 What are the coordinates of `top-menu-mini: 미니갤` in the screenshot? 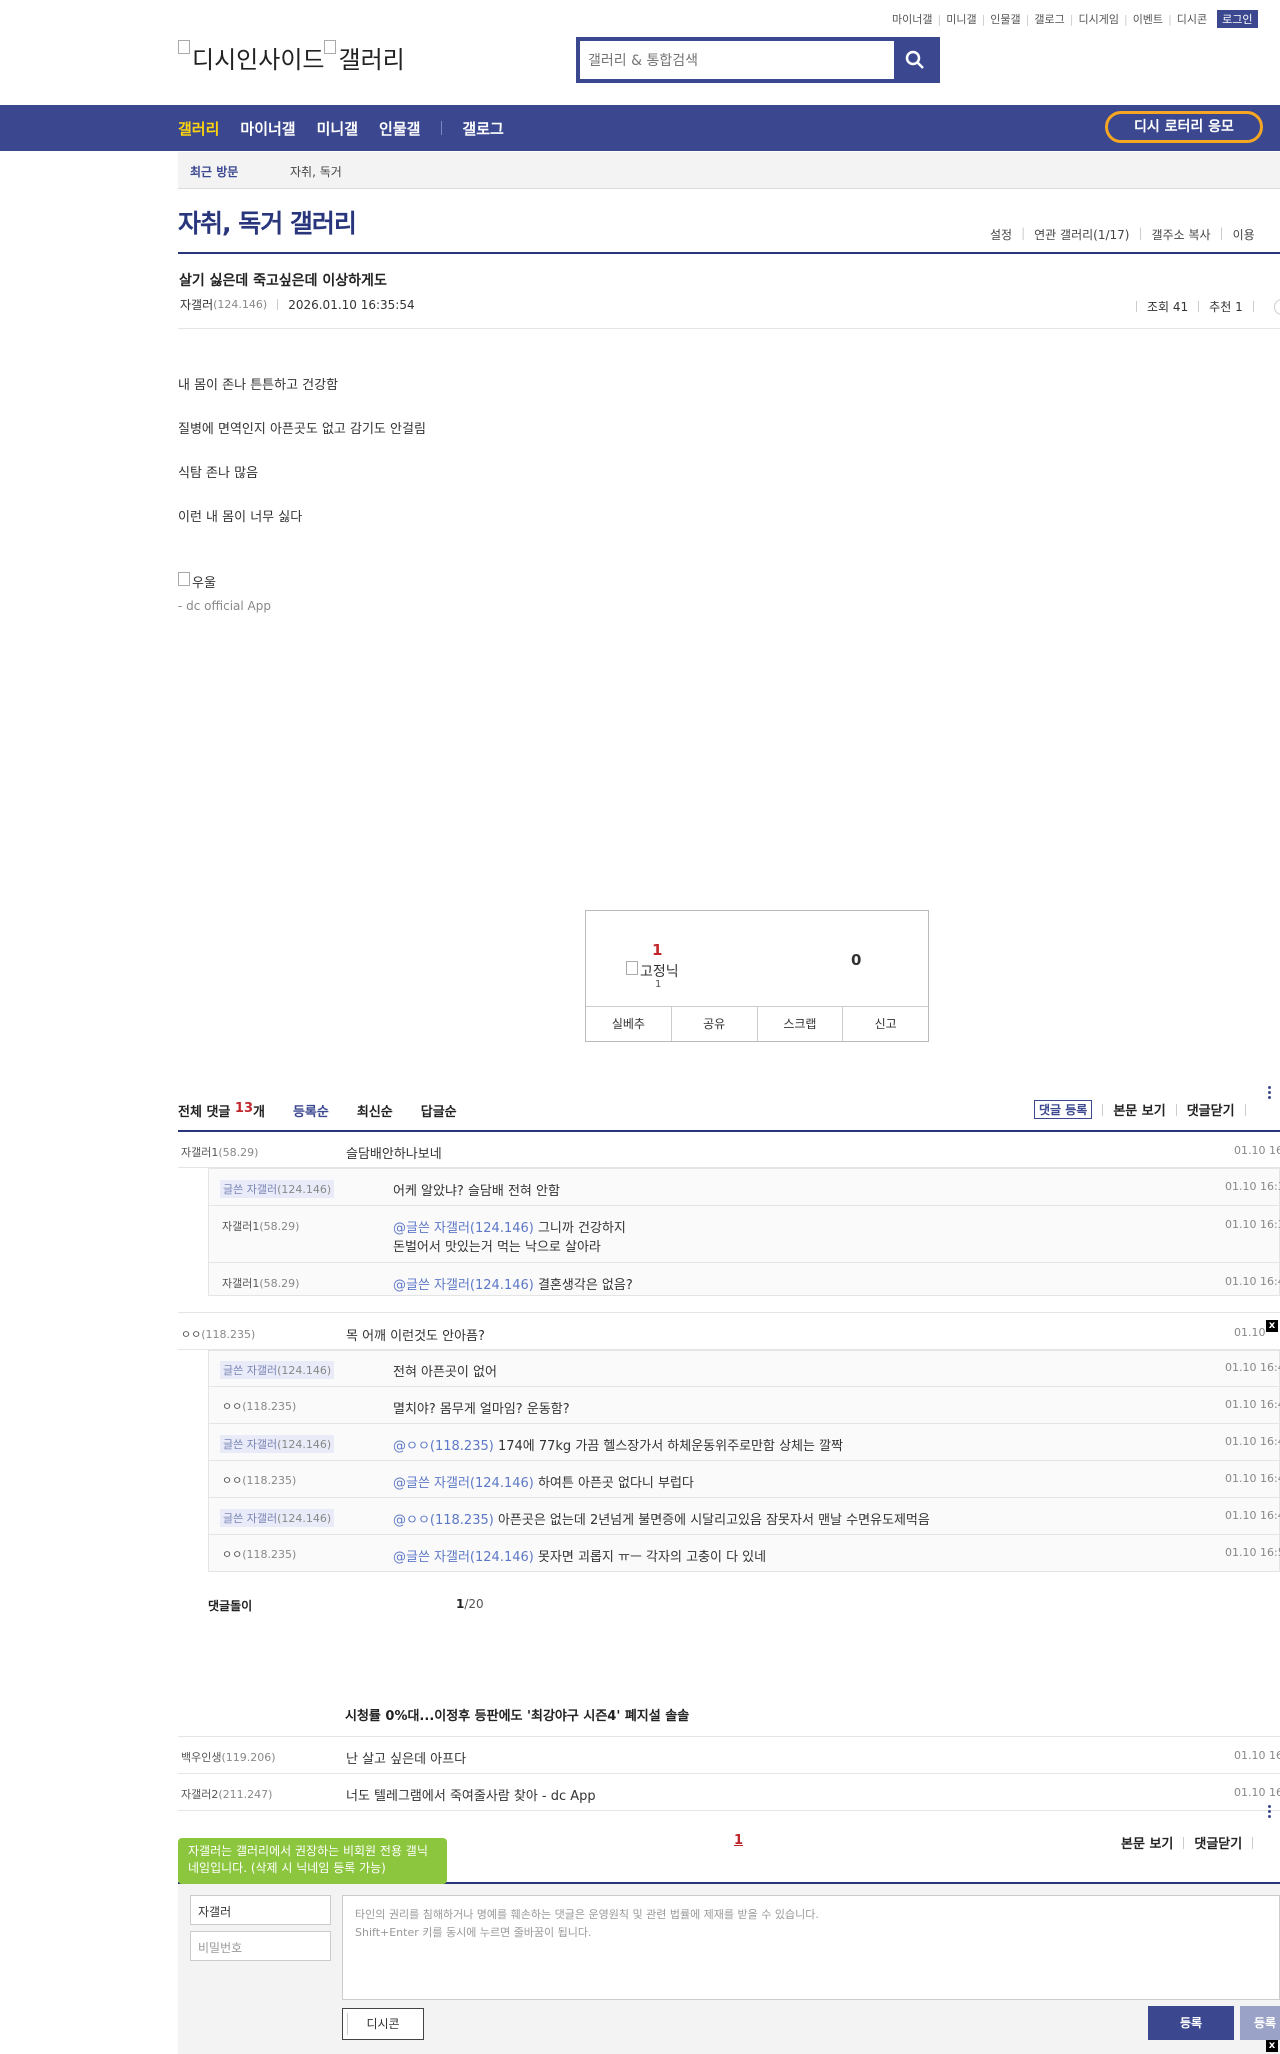 It's located at (961, 19).